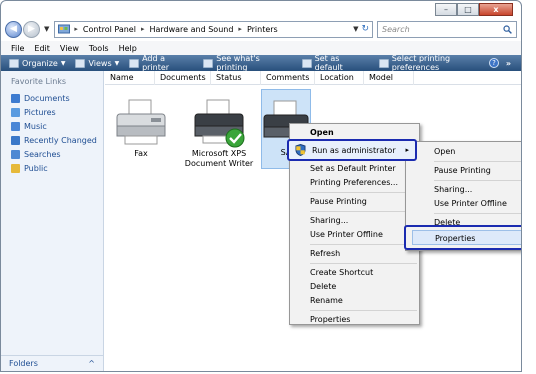 This screenshot has width=536, height=374. What do you see at coordinates (383, 63) in the screenshot?
I see `preferences-icon` at bounding box center [383, 63].